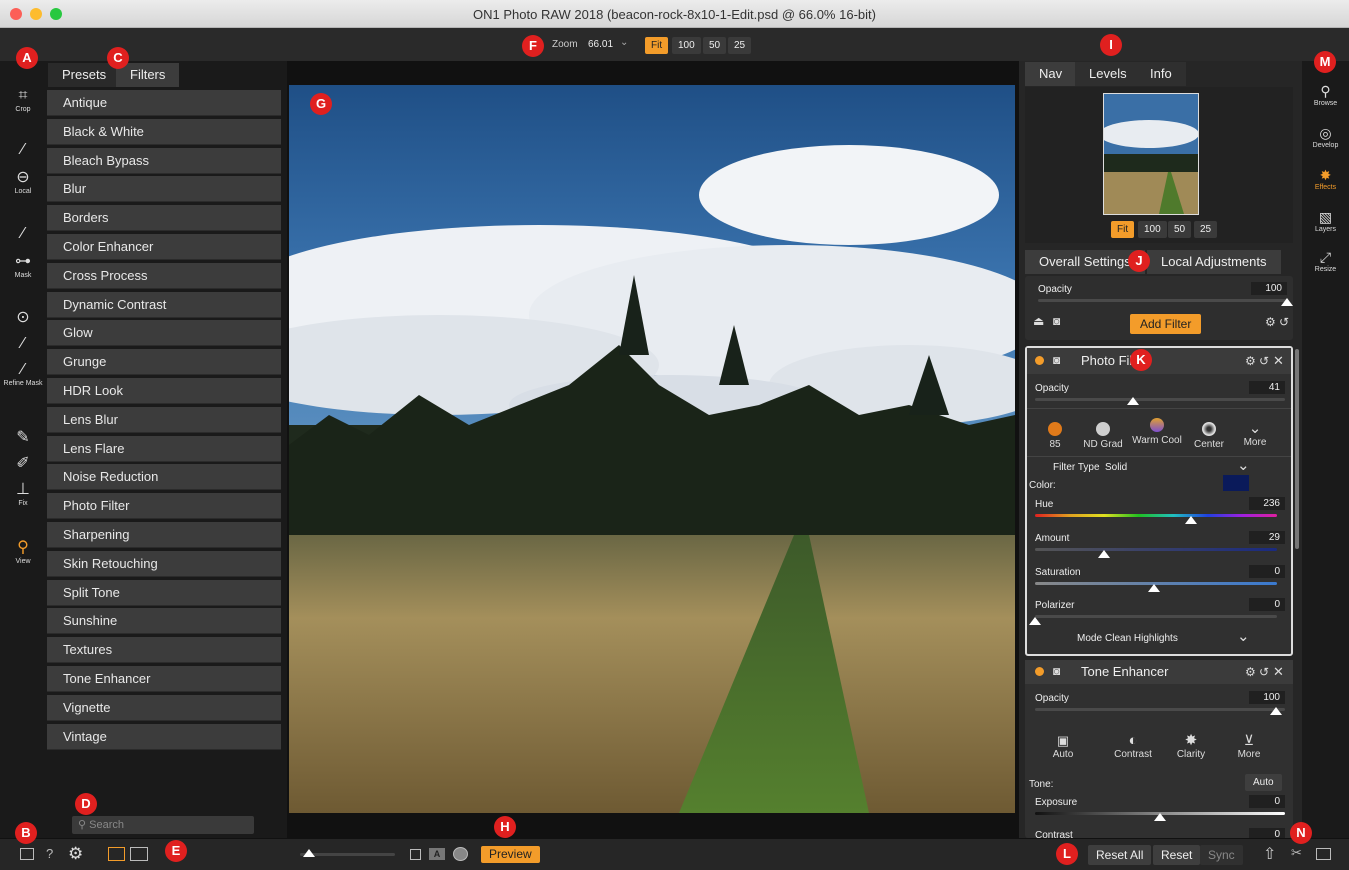 The width and height of the screenshot is (1349, 870). I want to click on filter-item: Vintage, so click(164, 736).